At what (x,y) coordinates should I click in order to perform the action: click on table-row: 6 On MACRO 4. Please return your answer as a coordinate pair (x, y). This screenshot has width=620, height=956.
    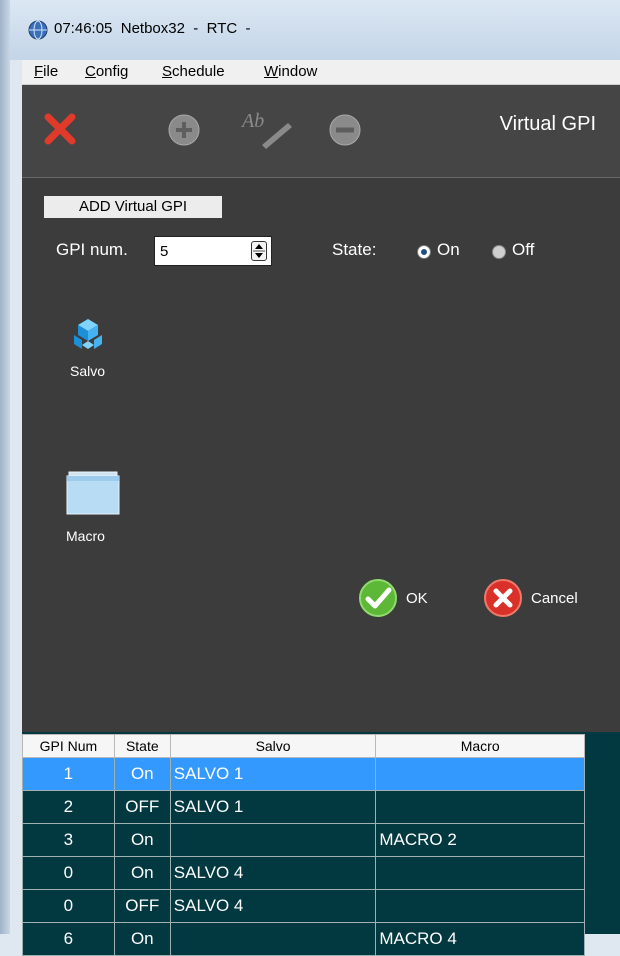
    Looking at the image, I should click on (303, 939).